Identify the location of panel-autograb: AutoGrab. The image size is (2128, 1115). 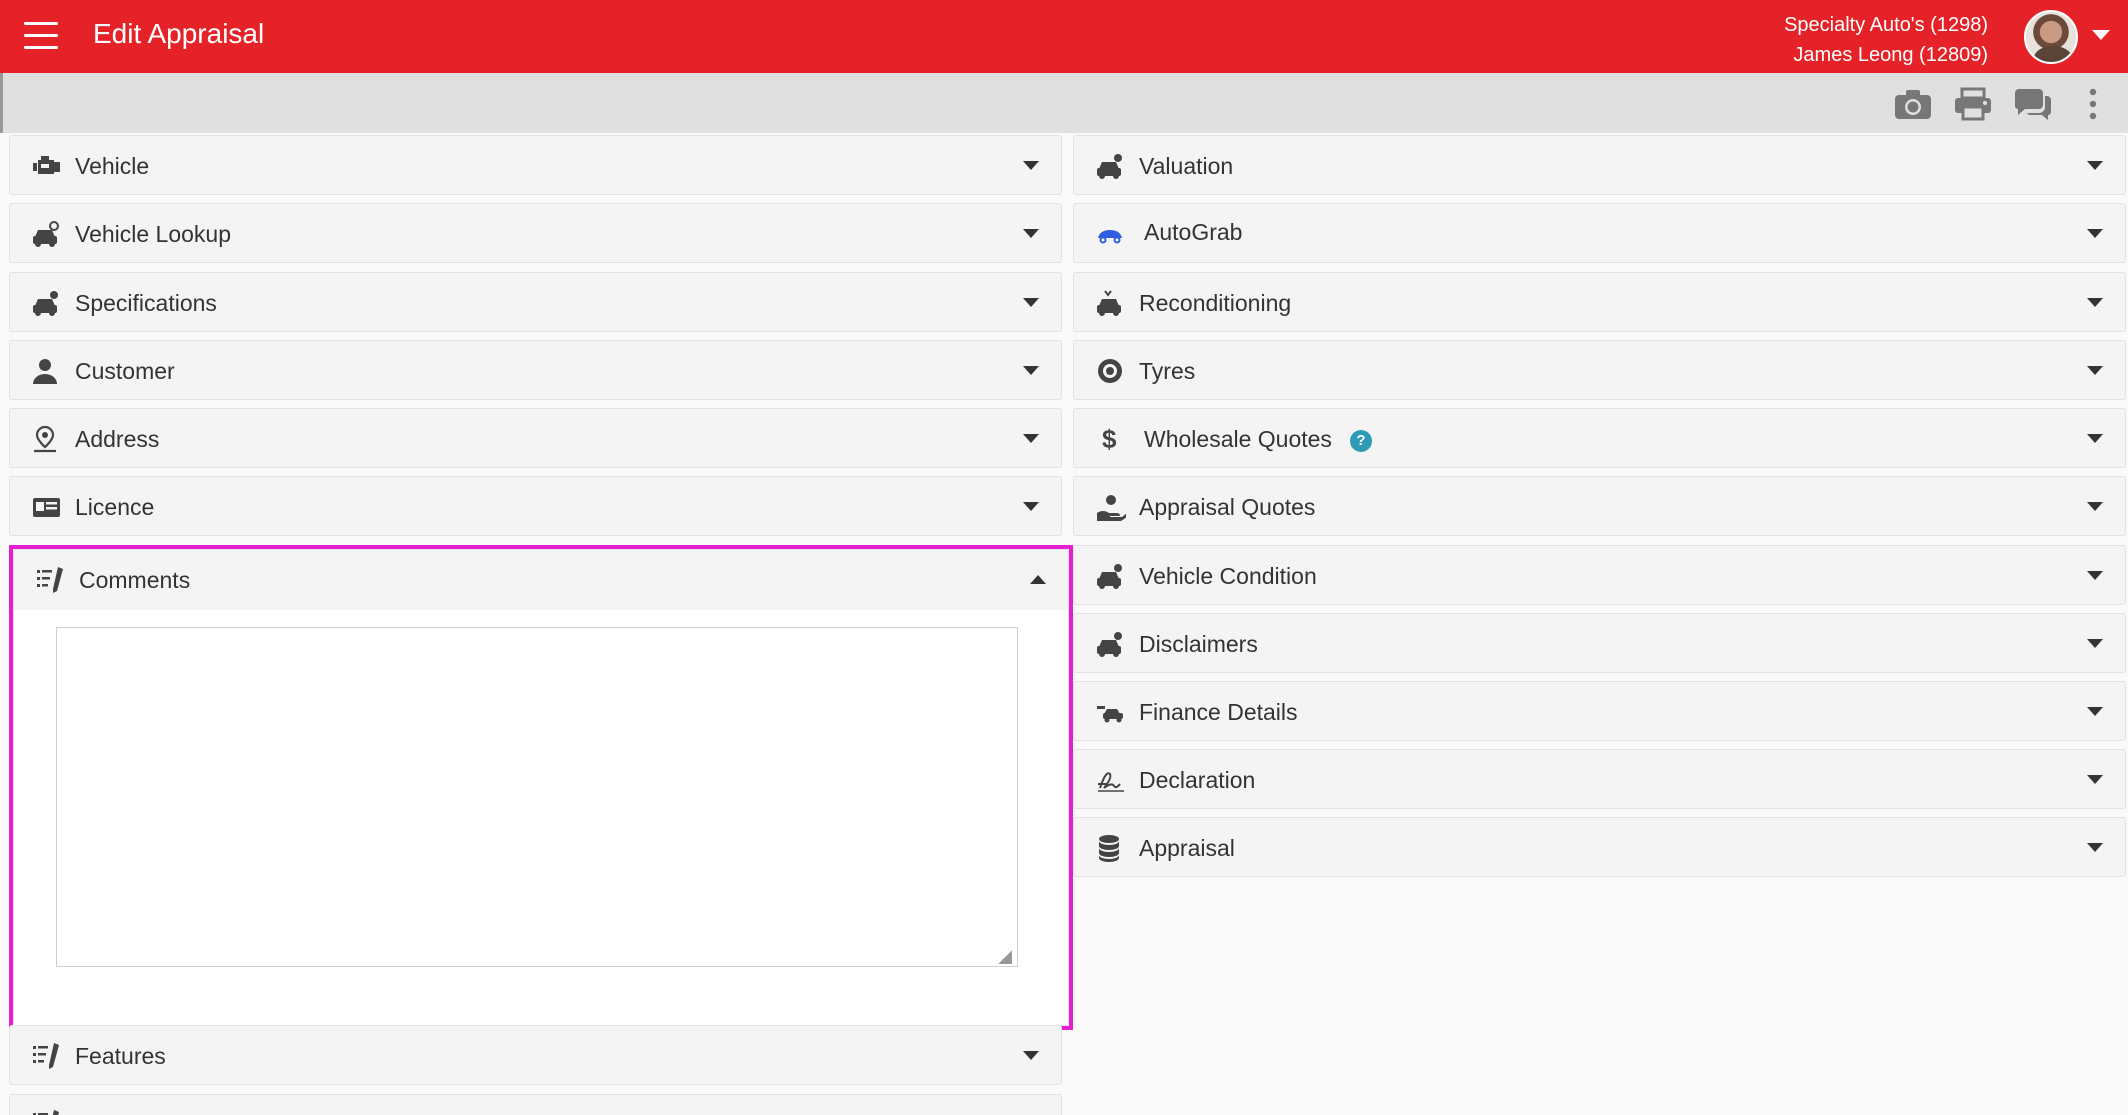
(1599, 233).